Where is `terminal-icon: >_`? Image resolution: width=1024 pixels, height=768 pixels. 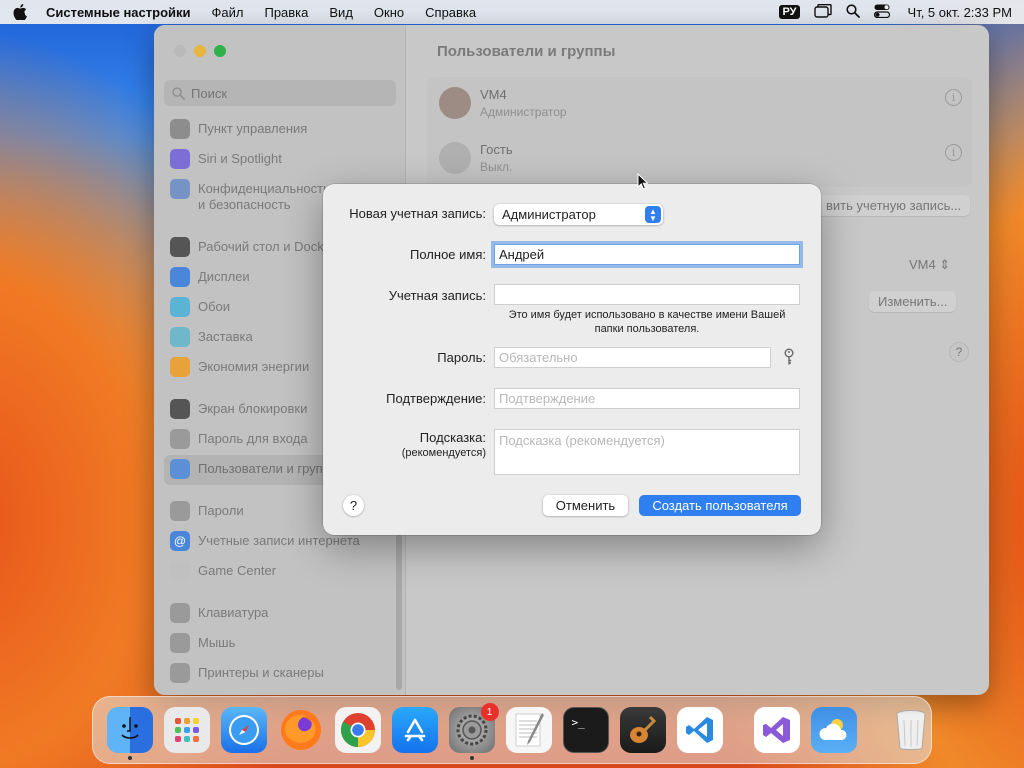 terminal-icon: >_ is located at coordinates (585, 730).